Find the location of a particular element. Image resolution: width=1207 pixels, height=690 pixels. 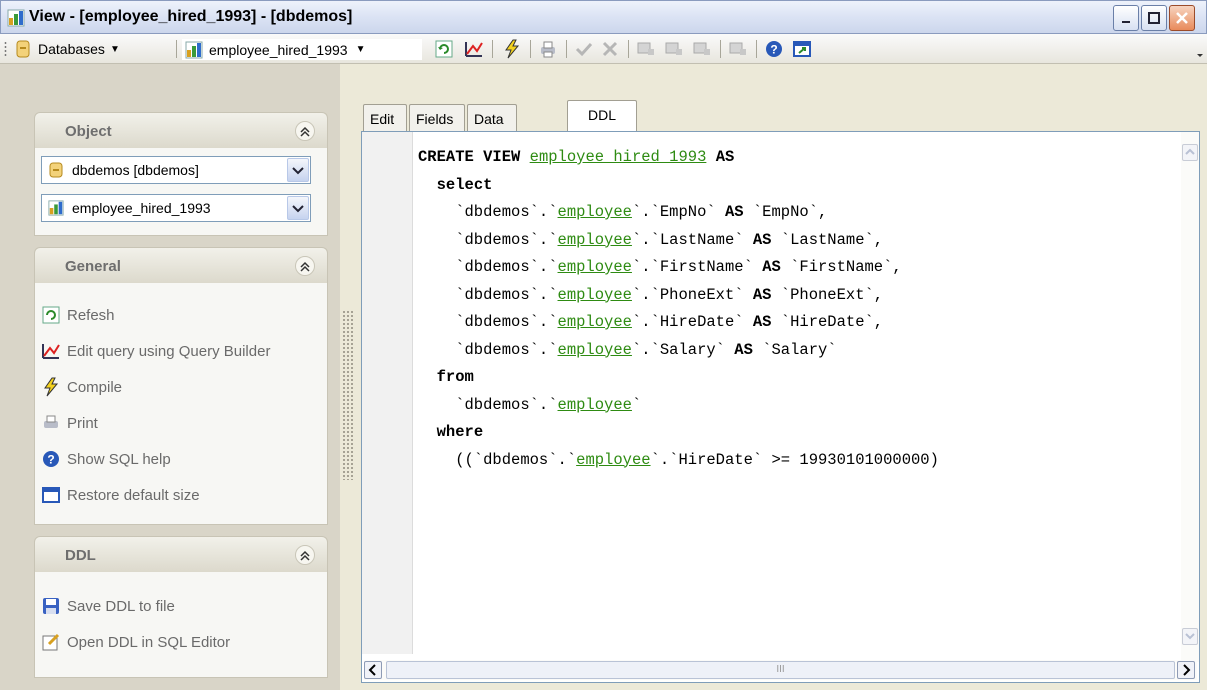

tab-fields-label: Fields is located at coordinates (435, 119).